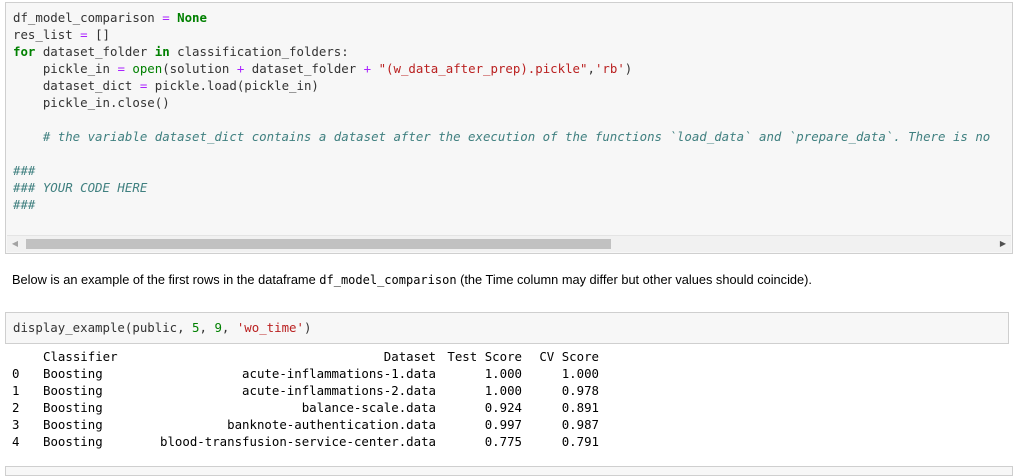 This screenshot has height=476, width=1019. I want to click on code-line-12: ###, so click(512, 204).